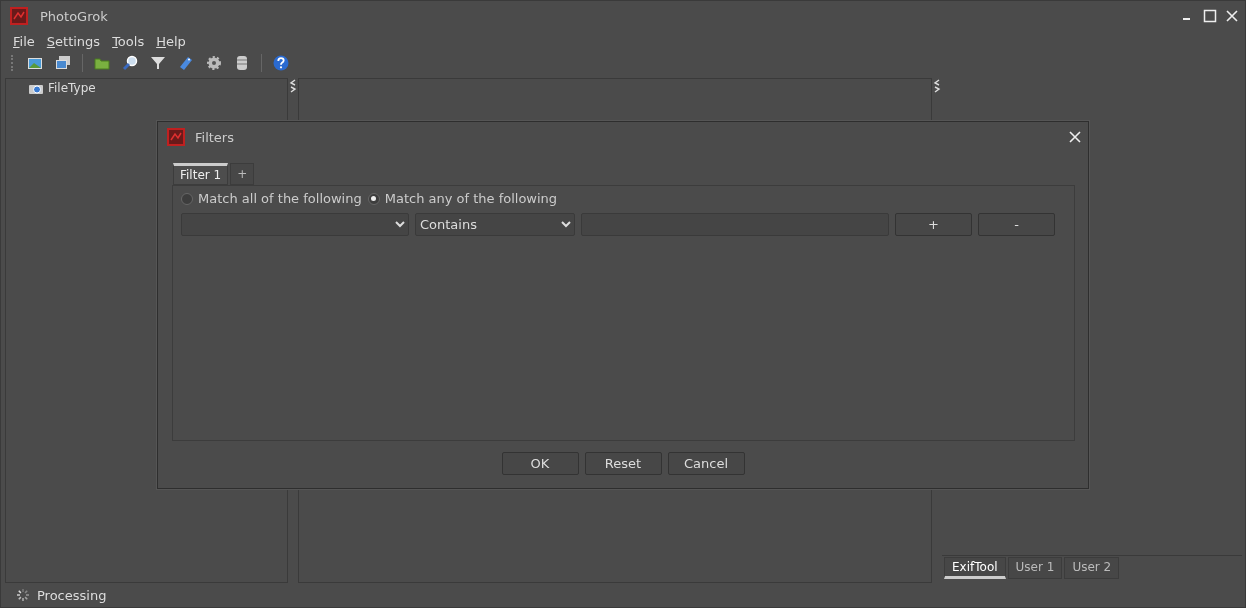 This screenshot has height=608, width=1246. What do you see at coordinates (540, 463) in the screenshot?
I see `dialog-button: OK` at bounding box center [540, 463].